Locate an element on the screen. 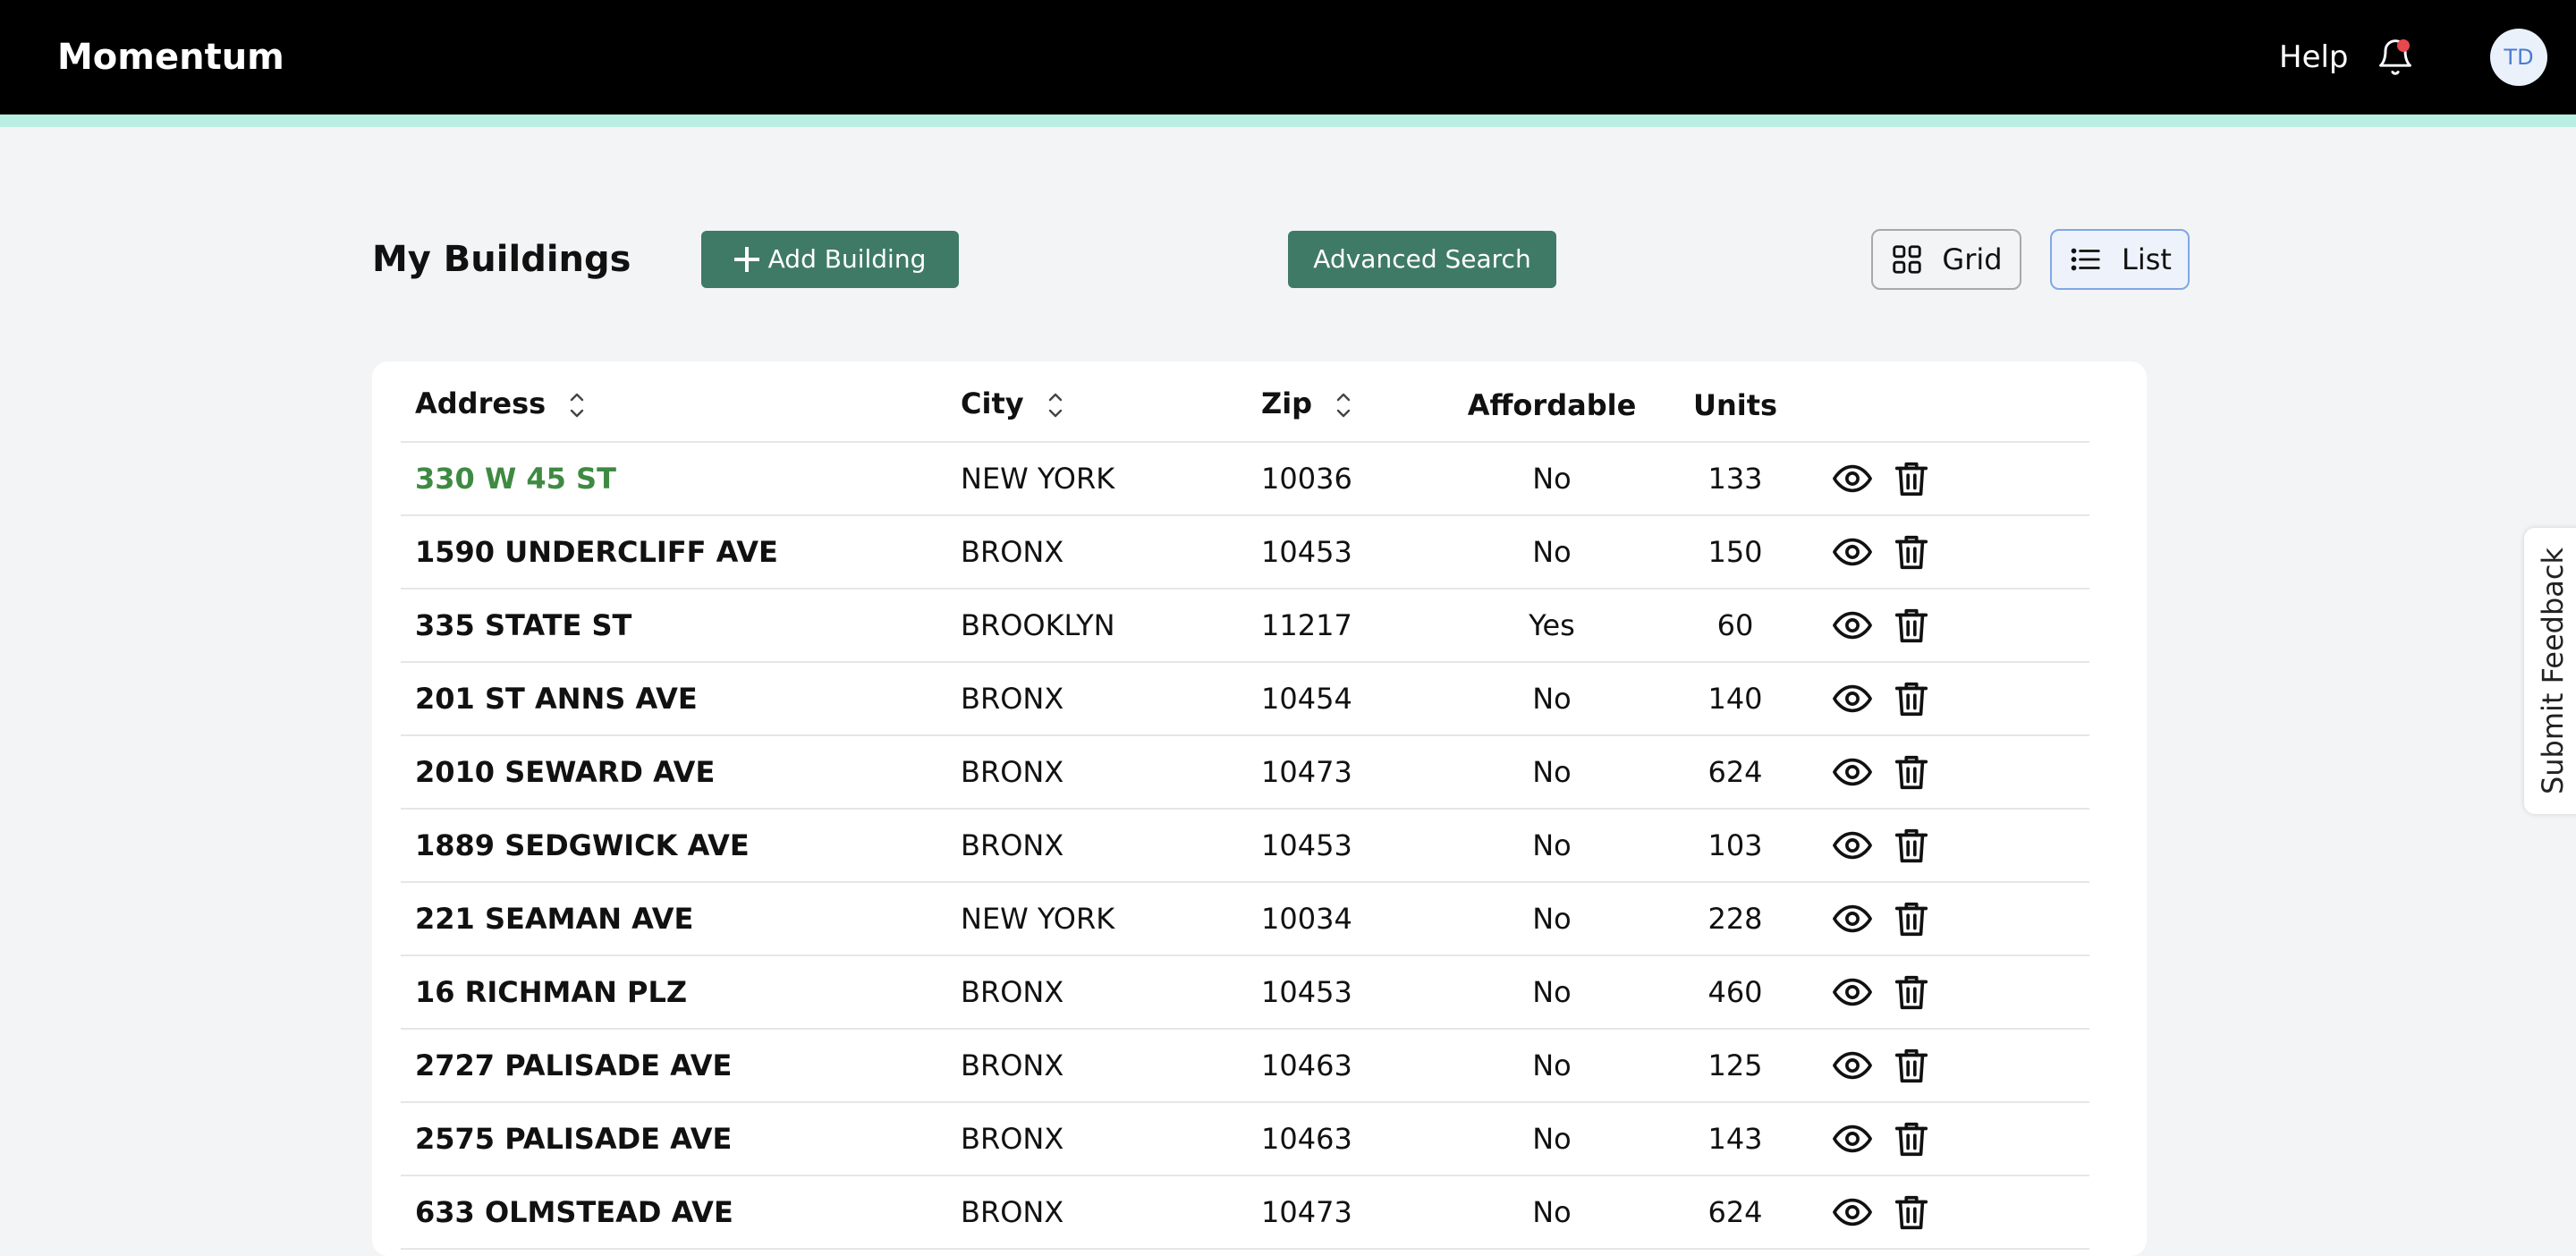  app-logo: Momentum is located at coordinates (170, 57).